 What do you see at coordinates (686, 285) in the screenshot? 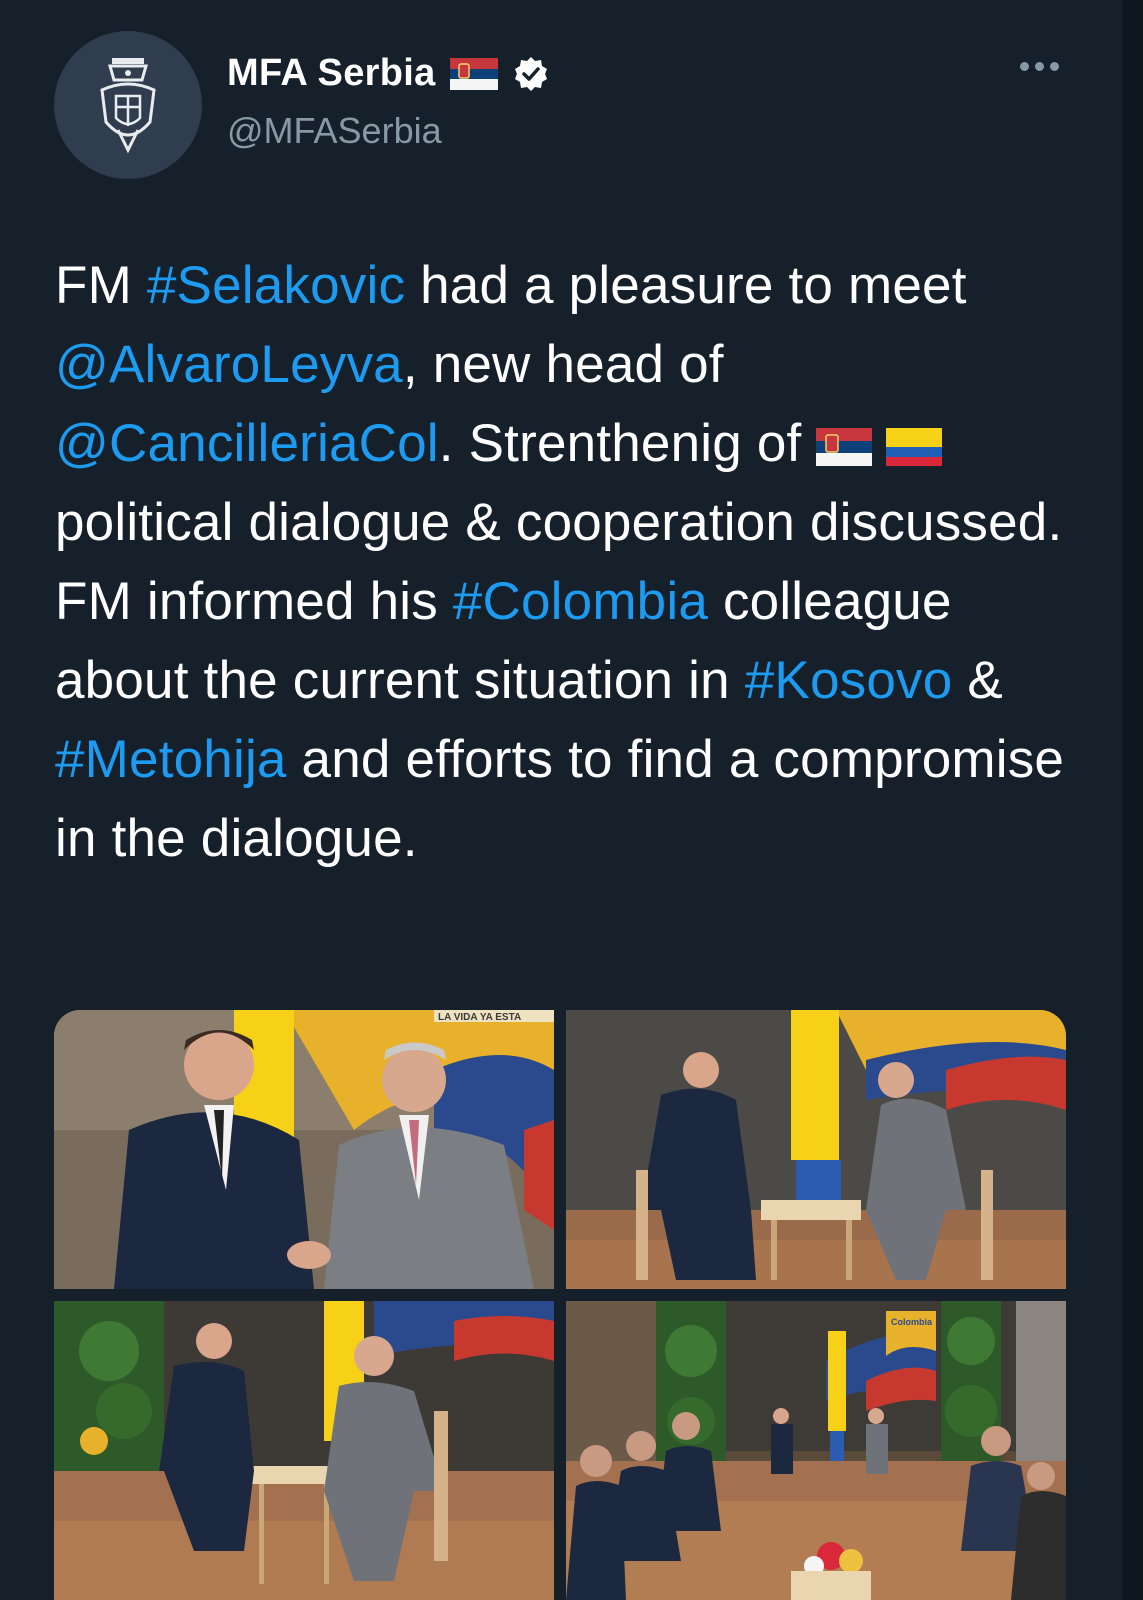
I see `tweet-text-segment: had a pleasure to meet` at bounding box center [686, 285].